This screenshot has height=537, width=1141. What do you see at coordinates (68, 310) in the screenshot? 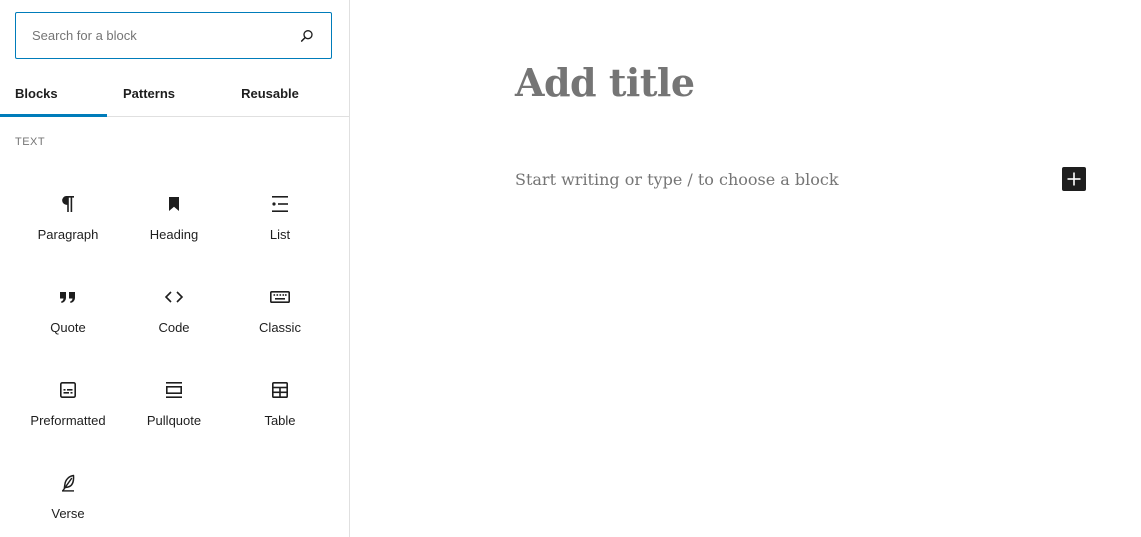
I see `block-item-quote: Quote` at bounding box center [68, 310].